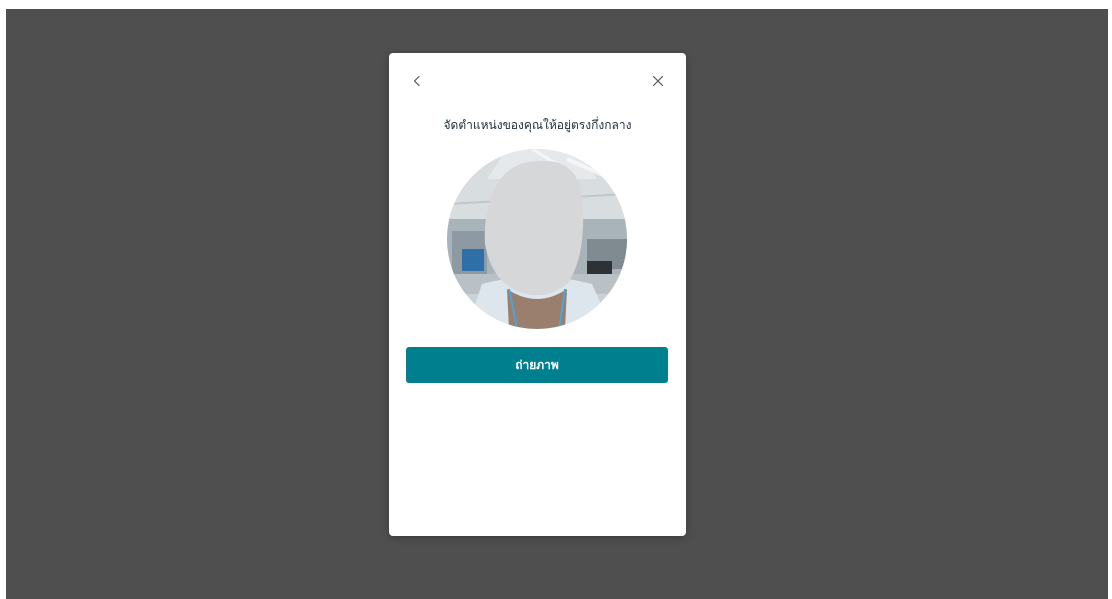 This screenshot has width=1112, height=599. I want to click on back-button, so click(417, 81).